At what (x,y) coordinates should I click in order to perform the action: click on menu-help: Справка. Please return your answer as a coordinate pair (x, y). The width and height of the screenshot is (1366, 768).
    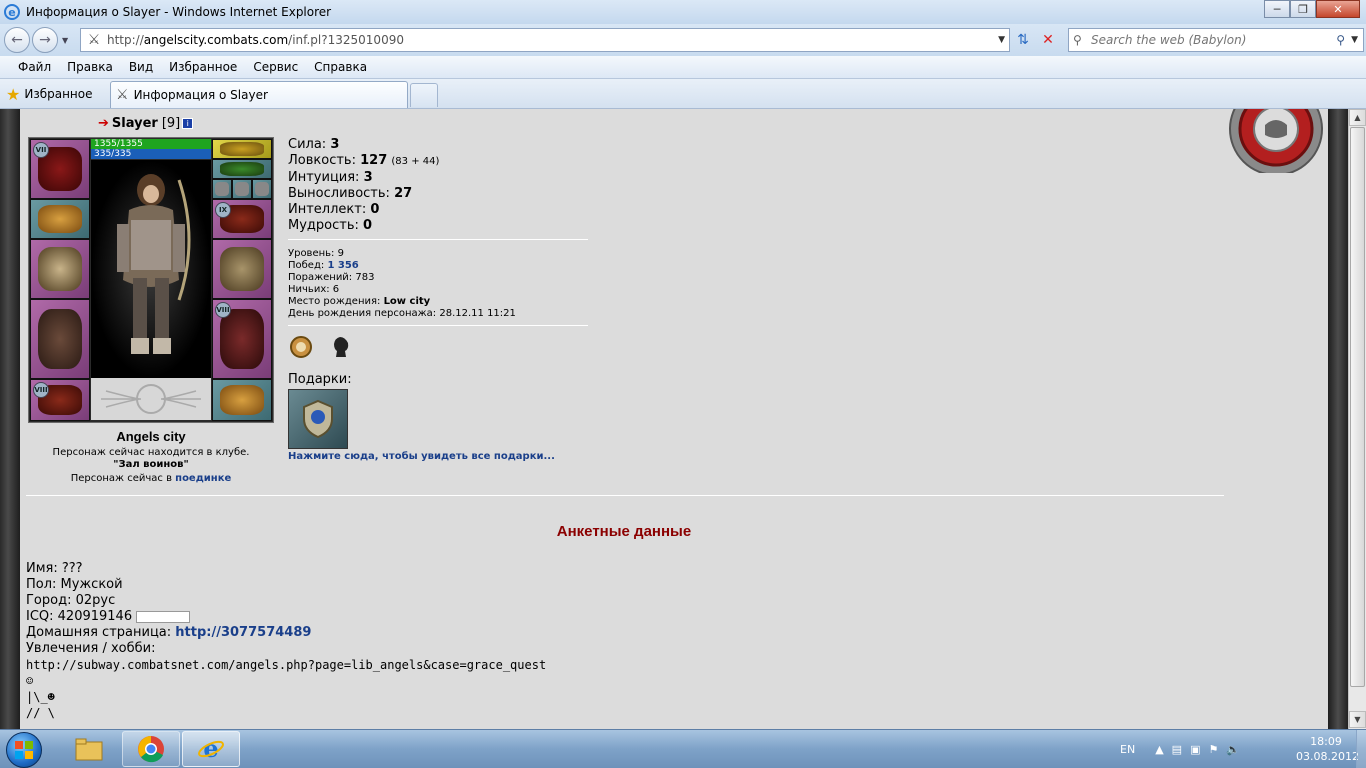
    Looking at the image, I should click on (340, 67).